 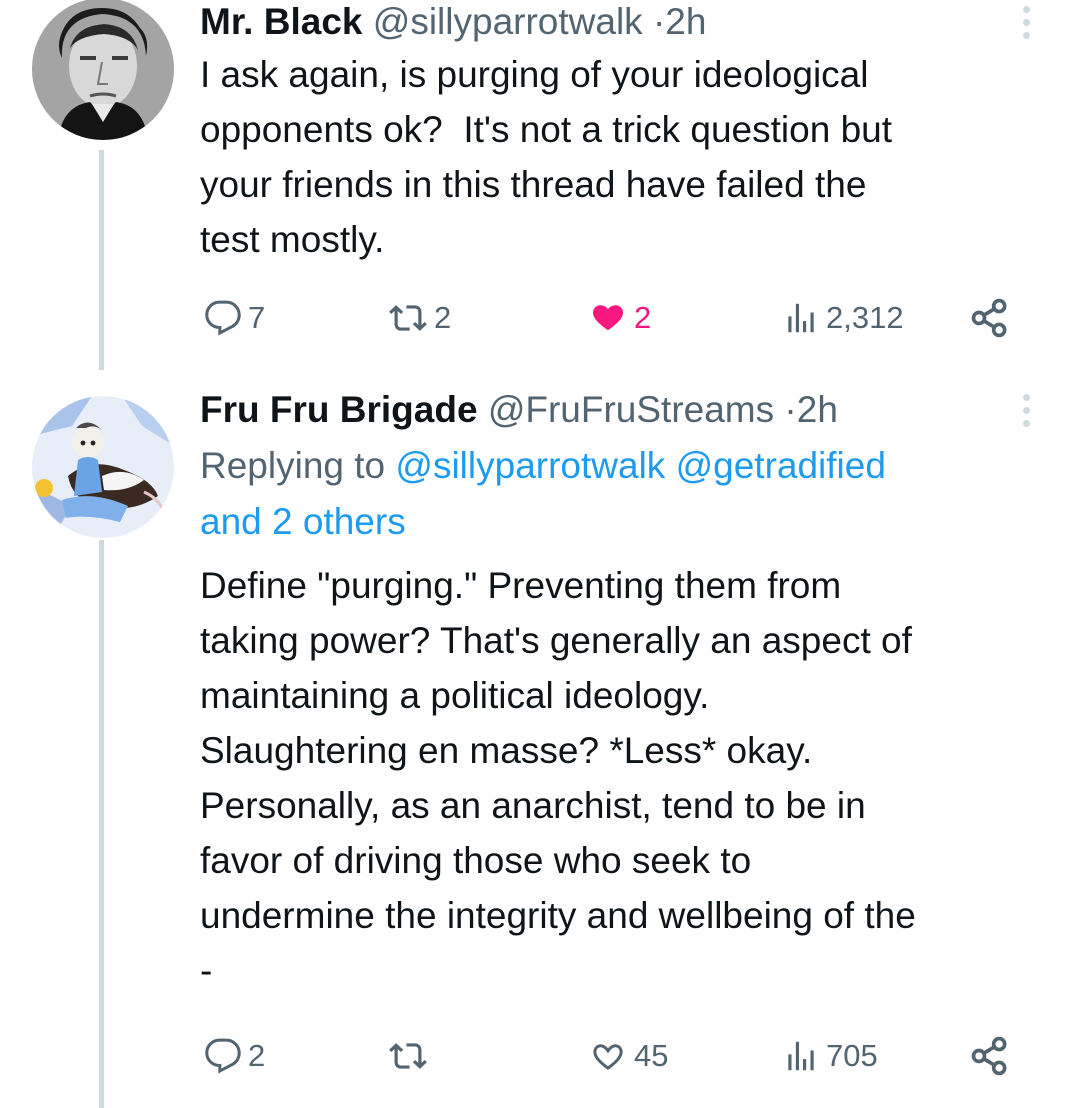 I want to click on repost-count: 2, so click(x=443, y=317).